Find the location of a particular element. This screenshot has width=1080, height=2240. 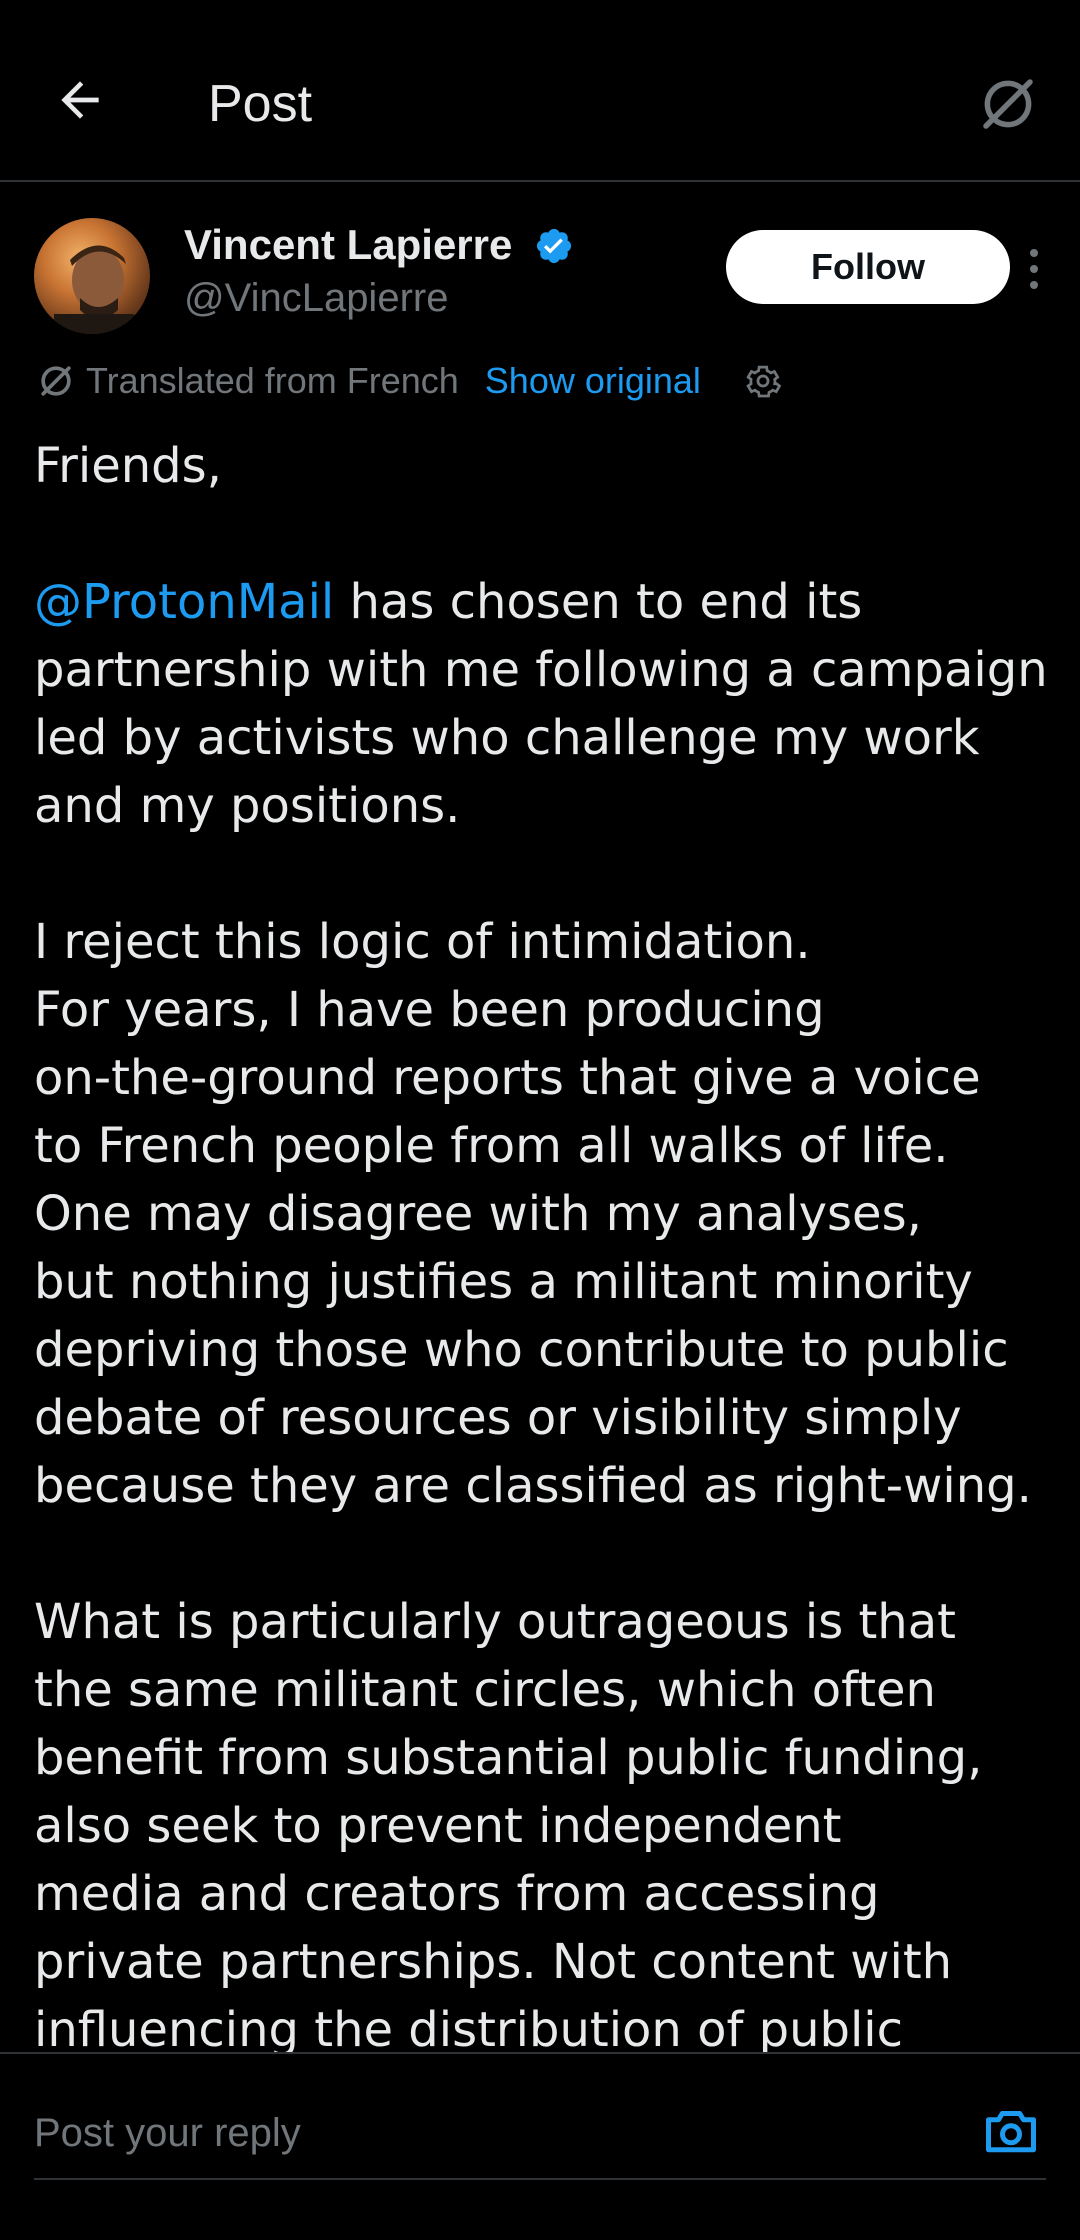

post-line: Friends, is located at coordinates (128, 466).